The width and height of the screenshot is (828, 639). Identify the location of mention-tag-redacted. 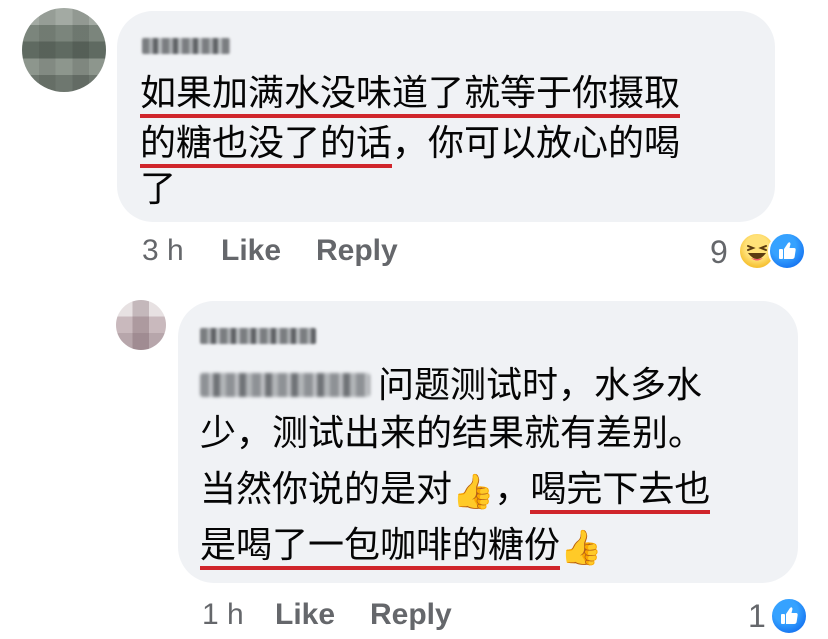
(285, 385).